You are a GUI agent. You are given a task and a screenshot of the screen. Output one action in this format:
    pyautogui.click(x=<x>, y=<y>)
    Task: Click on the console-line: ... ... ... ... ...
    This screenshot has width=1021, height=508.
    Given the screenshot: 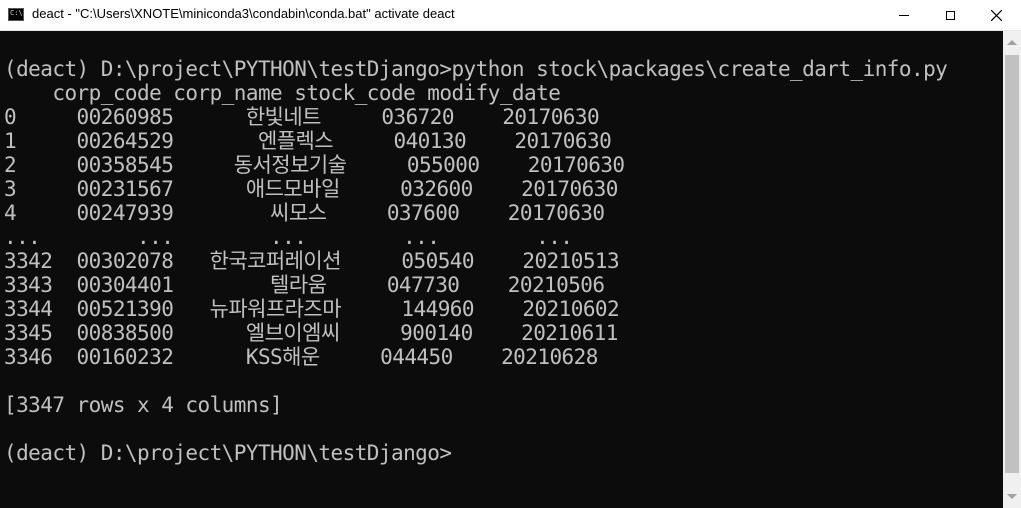 What is the action you would take?
    pyautogui.click(x=288, y=237)
    